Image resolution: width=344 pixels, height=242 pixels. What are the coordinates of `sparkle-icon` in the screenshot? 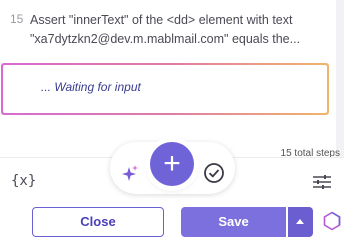 It's located at (129, 174).